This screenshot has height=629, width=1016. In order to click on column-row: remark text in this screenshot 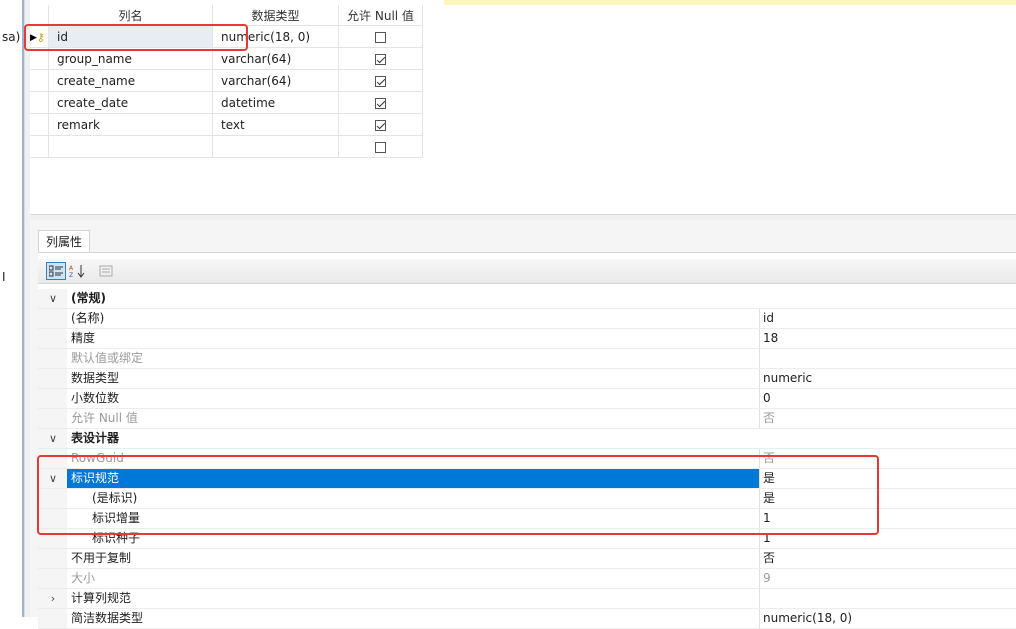, I will do `click(226, 124)`.